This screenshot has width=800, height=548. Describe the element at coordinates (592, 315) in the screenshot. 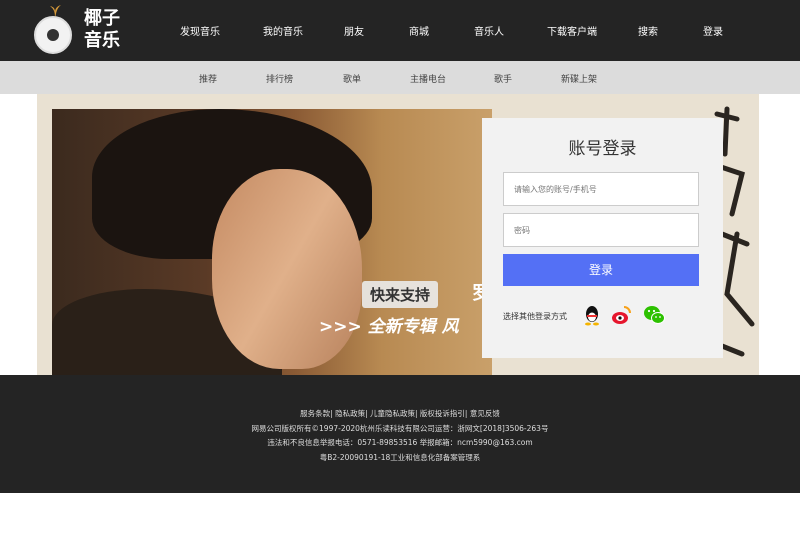

I see `qq-icon` at that location.